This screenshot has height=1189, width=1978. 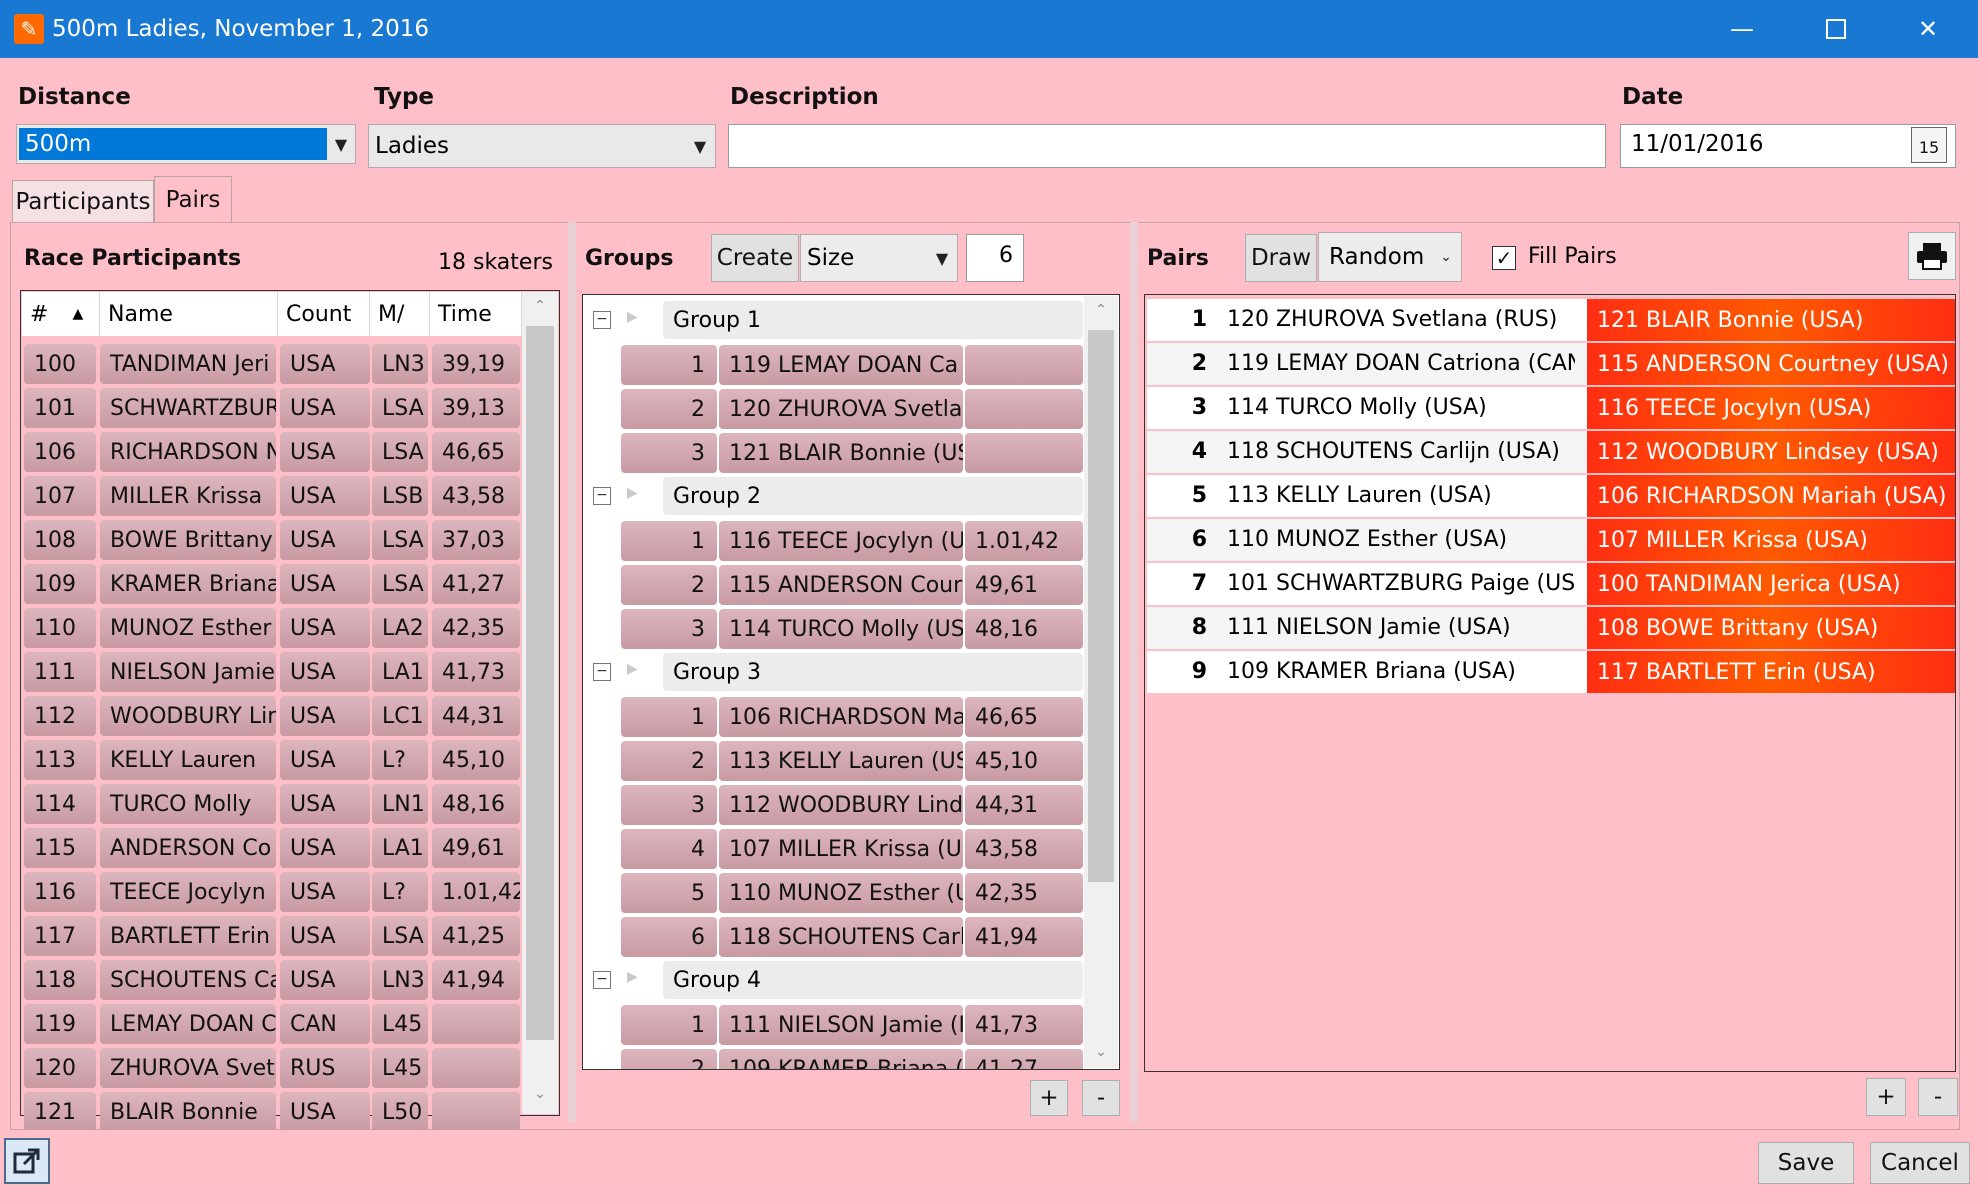 What do you see at coordinates (324, 314) in the screenshot?
I see `col-header-country: Count` at bounding box center [324, 314].